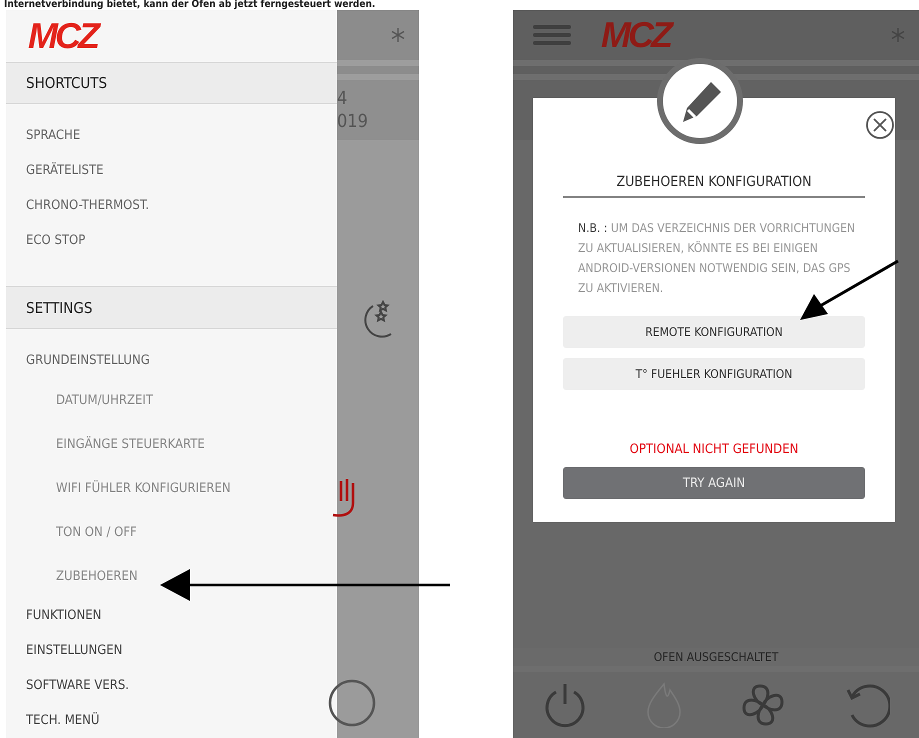  Describe the element at coordinates (171, 488) in the screenshot. I see `submenu-item: WIFI FÜHLER KONFIGURIEREN` at that location.